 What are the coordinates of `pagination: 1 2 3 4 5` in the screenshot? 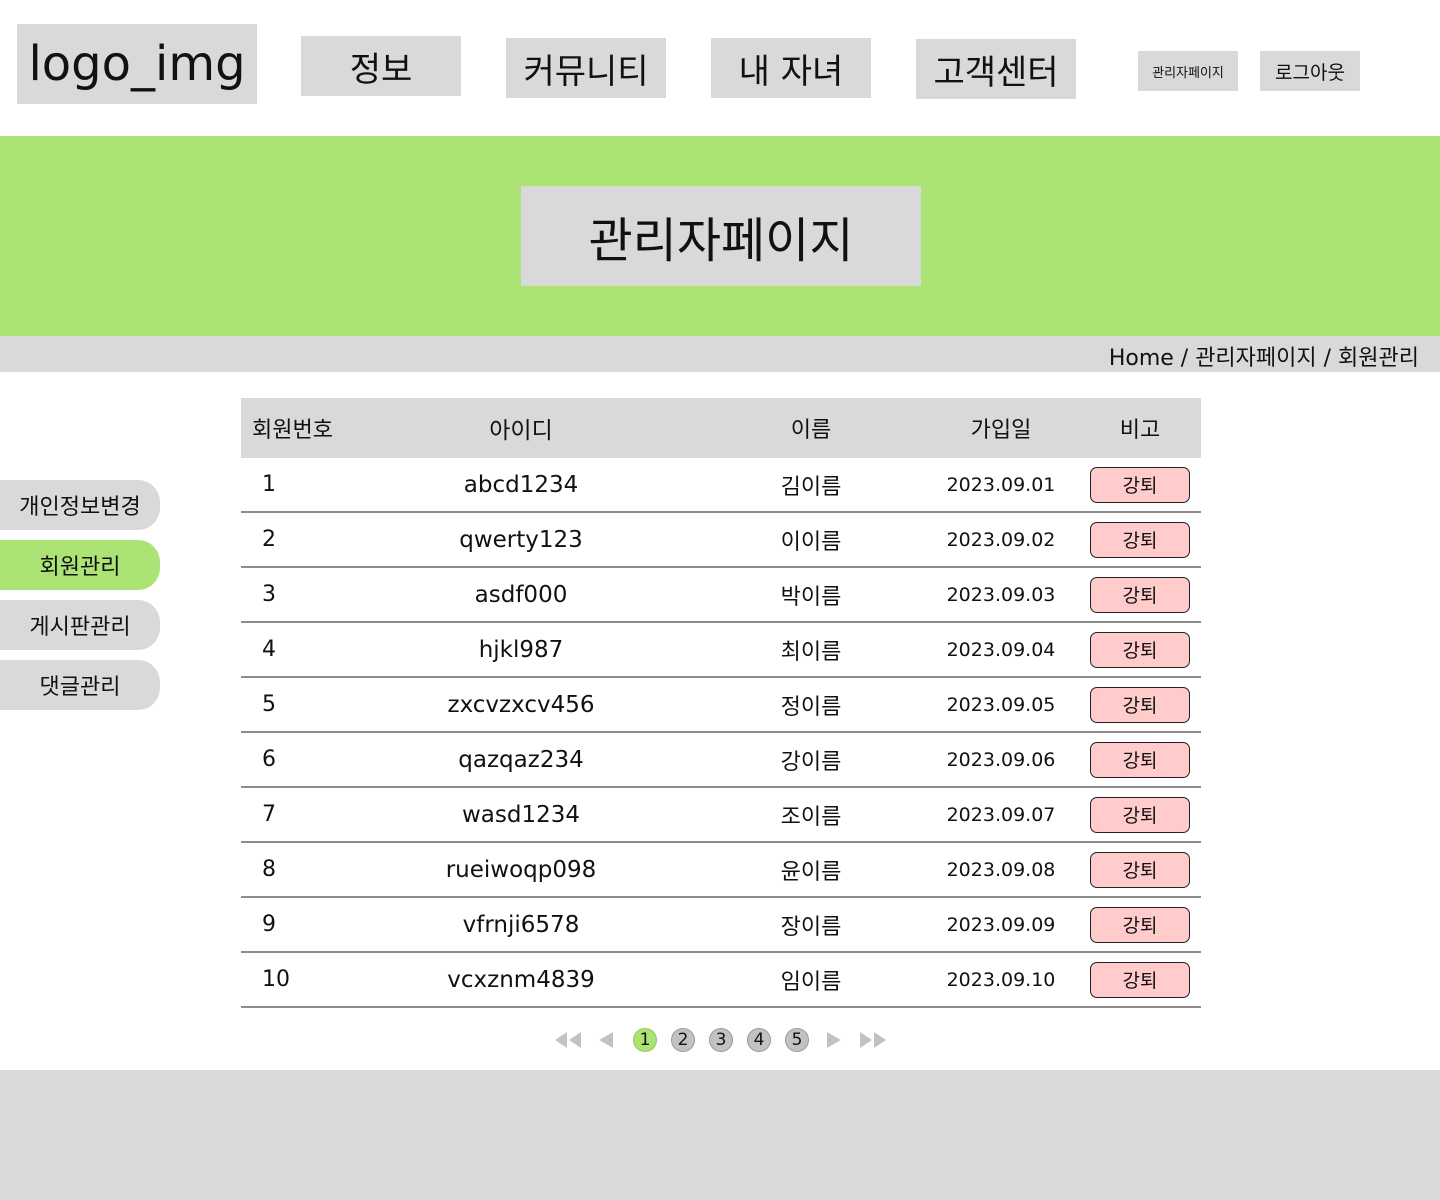 It's located at (720, 1040).